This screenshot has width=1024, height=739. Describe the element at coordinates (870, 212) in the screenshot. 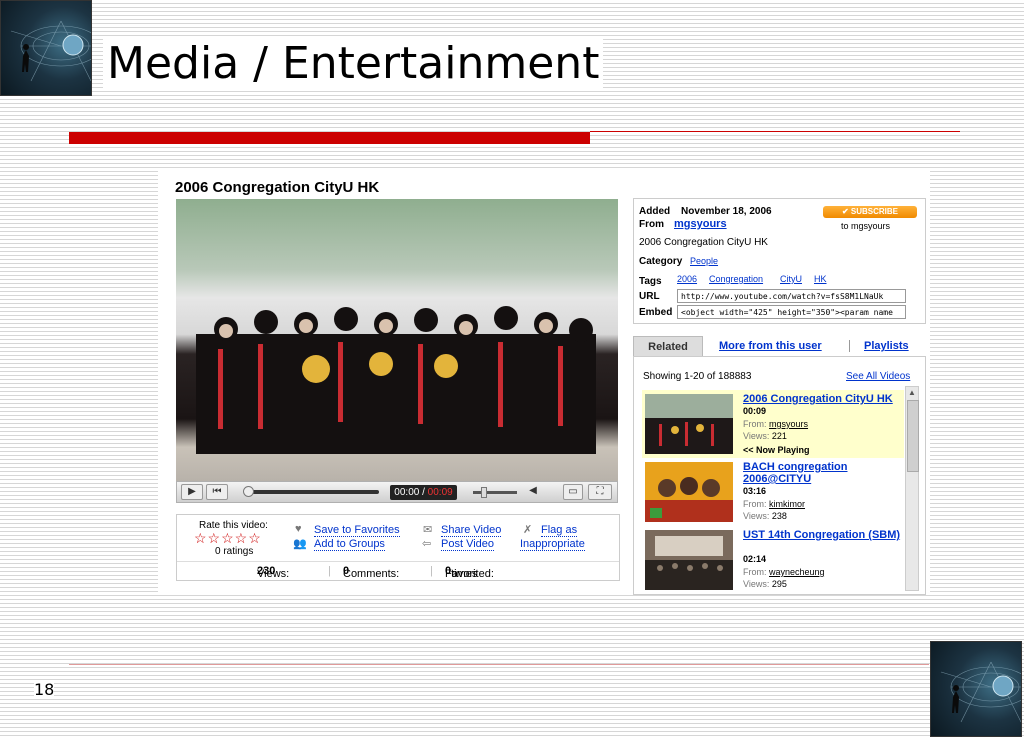

I see `subscribe-button: ✔ SUBSCRIBE` at that location.